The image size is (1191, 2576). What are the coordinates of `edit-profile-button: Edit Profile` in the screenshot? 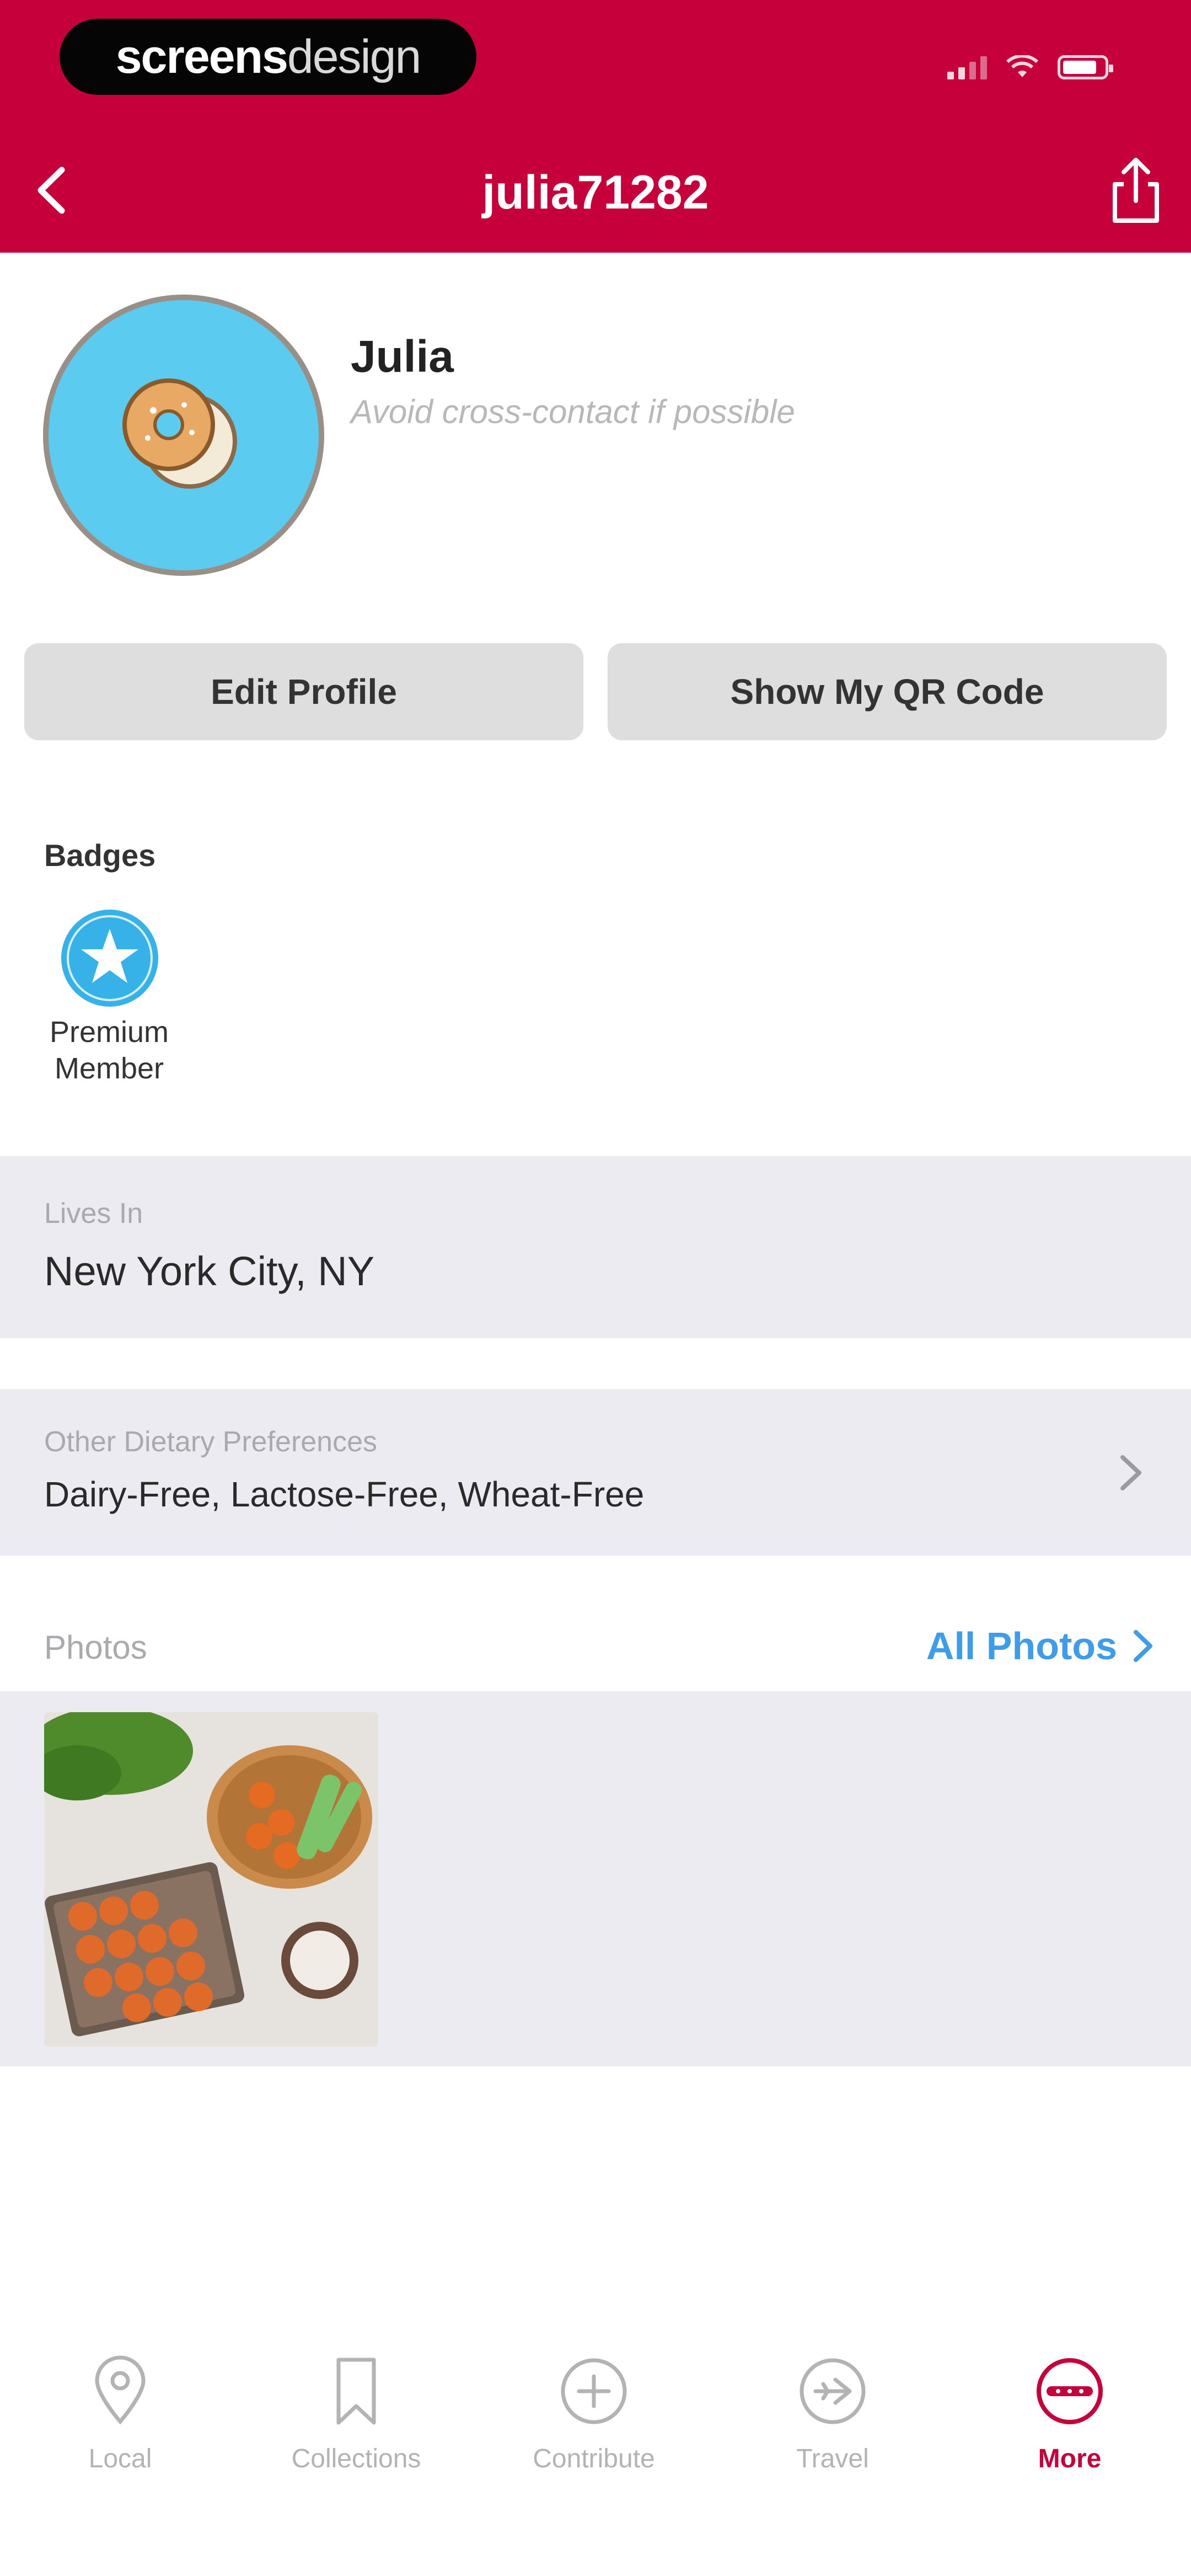 It's located at (303, 691).